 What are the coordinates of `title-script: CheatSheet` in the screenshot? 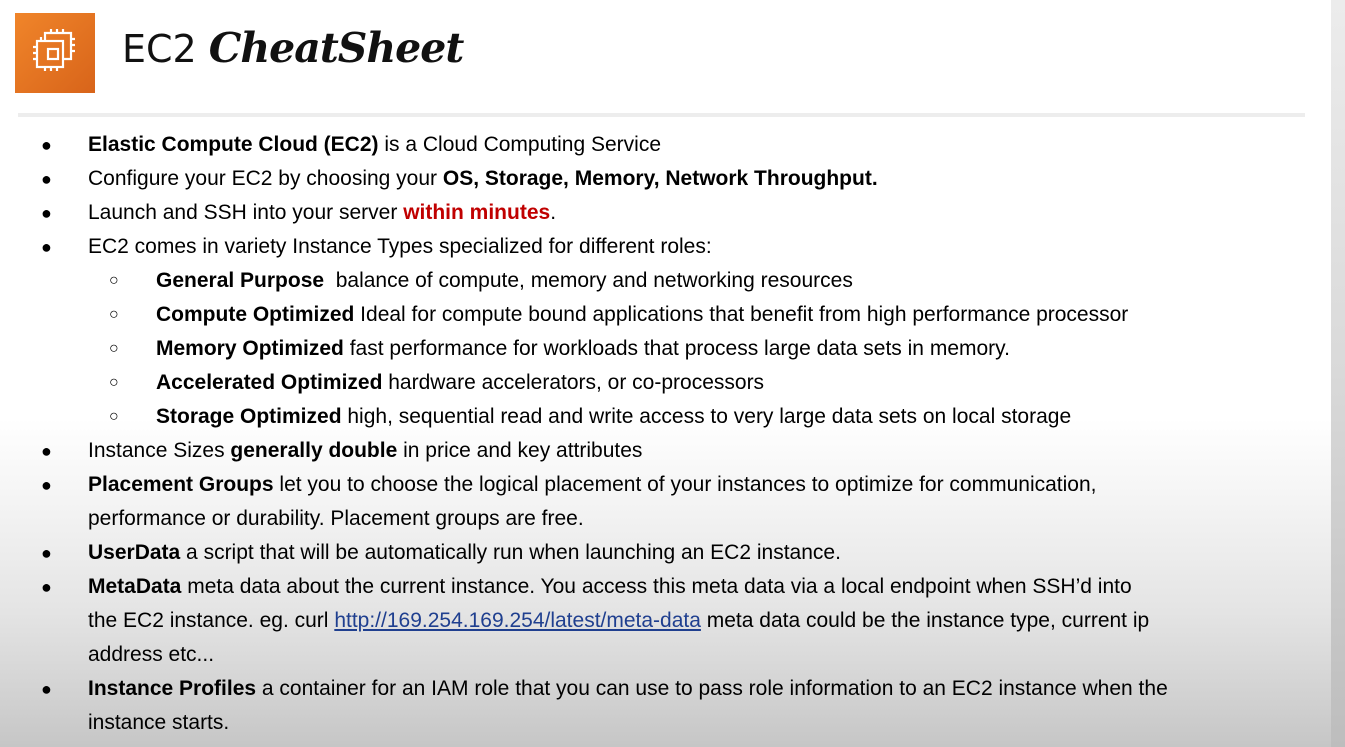 It's located at (336, 48).